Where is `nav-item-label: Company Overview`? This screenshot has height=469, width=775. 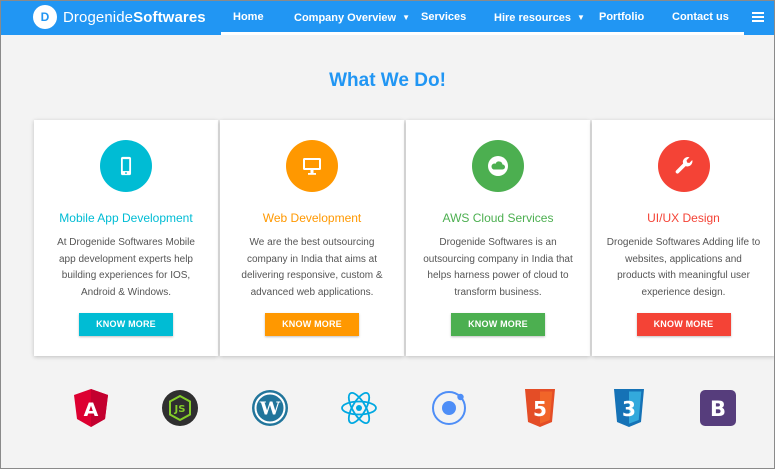 nav-item-label: Company Overview is located at coordinates (345, 18).